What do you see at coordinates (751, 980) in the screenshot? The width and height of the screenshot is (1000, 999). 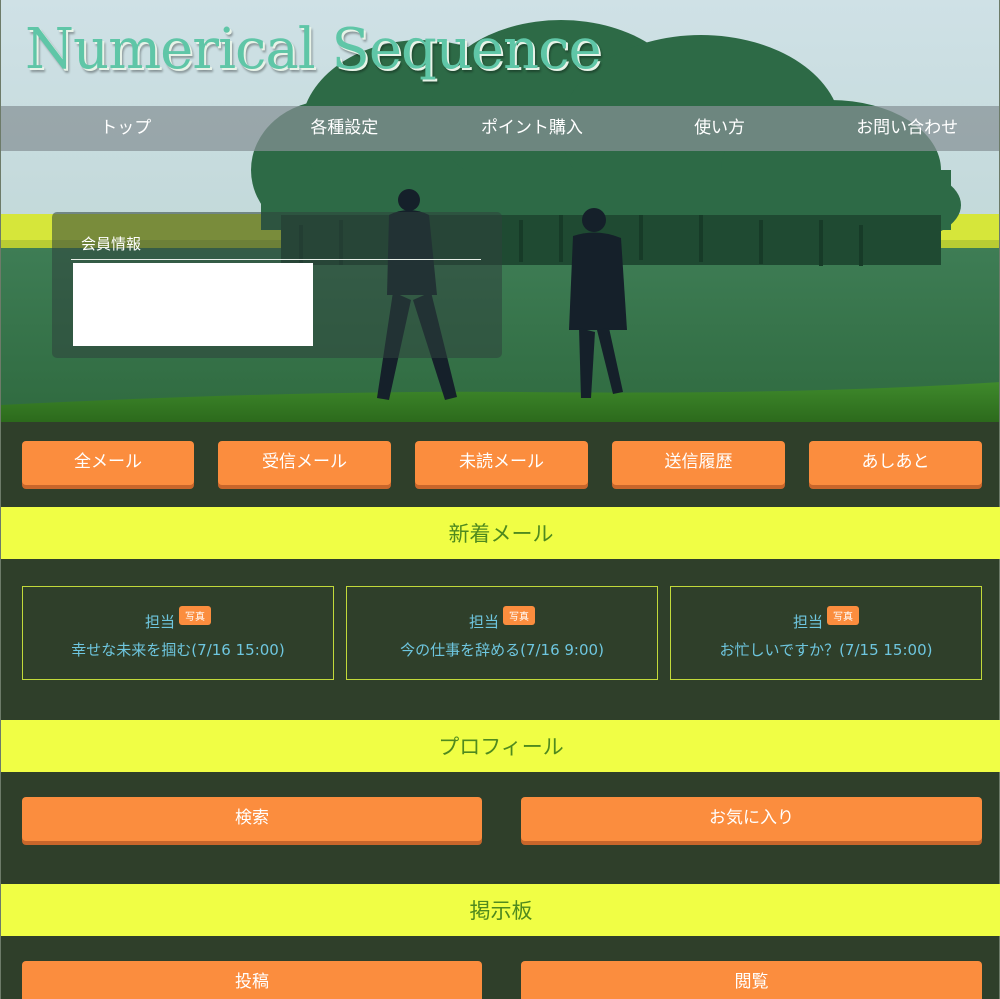 I see `browse-button: 閲覧` at bounding box center [751, 980].